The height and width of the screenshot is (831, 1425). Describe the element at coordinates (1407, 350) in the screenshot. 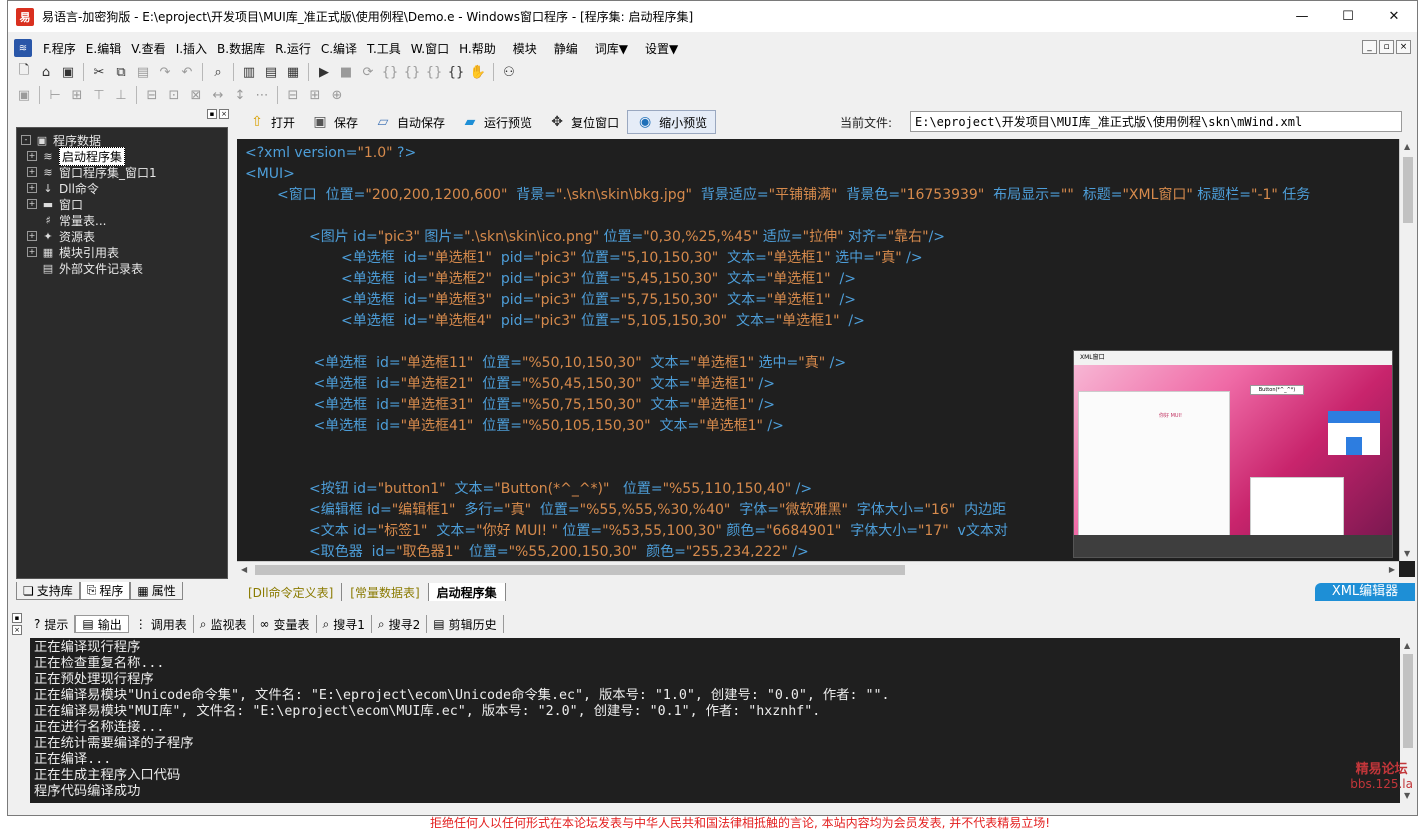

I see `vertical-scrollbar: ▲ ▼` at that location.